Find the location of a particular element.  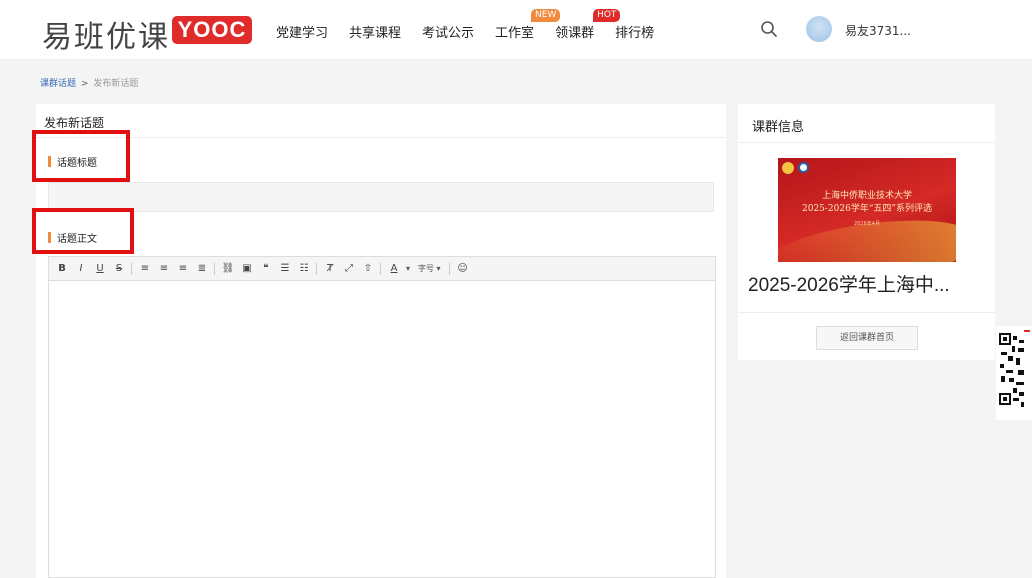

nav-item-party-study: 党建学习 is located at coordinates (302, 31).